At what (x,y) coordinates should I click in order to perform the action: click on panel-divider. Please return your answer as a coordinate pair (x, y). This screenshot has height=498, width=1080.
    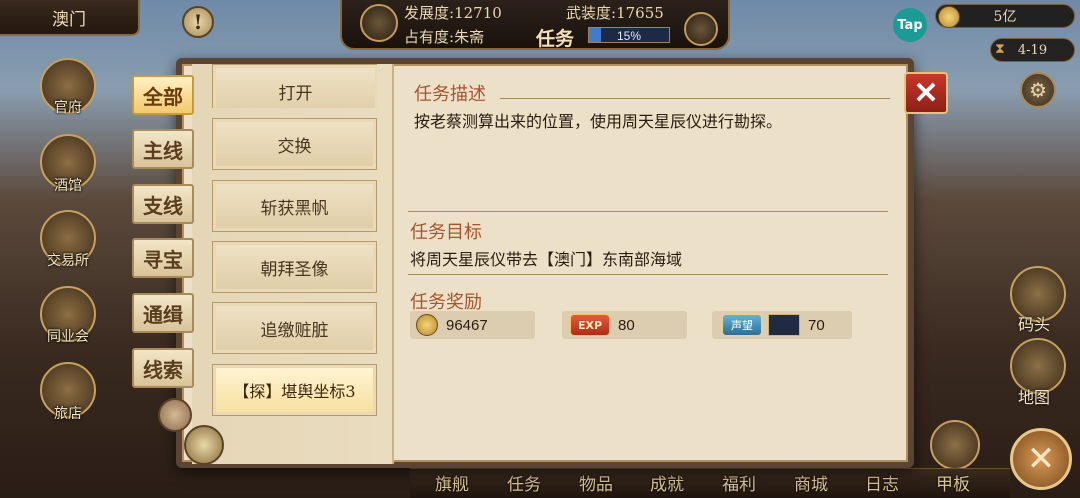
    Looking at the image, I should click on (393, 264).